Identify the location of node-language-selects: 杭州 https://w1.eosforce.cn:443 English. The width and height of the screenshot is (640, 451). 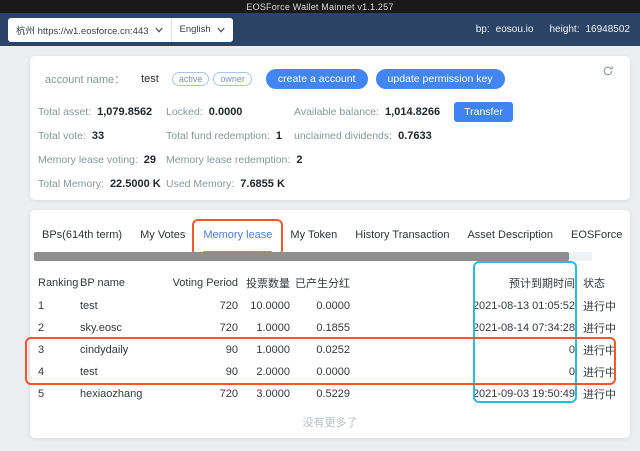
(120, 29).